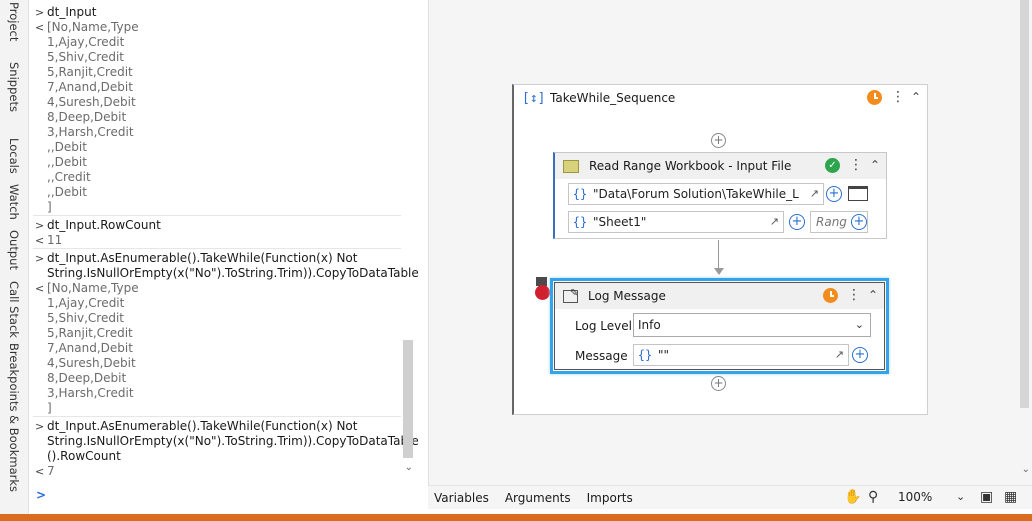  Describe the element at coordinates (516, 517) in the screenshot. I see `status-strip` at that location.